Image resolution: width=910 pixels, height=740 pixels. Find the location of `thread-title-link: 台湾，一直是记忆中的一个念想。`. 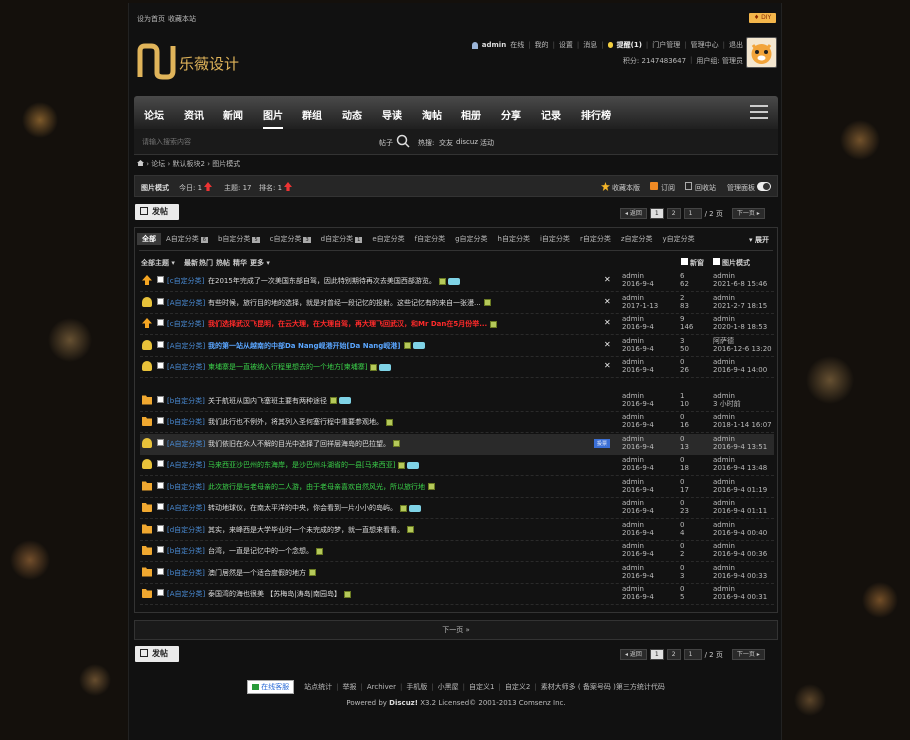

thread-title-link: 台湾，一直是记忆中的一个念想。 is located at coordinates (260, 551).